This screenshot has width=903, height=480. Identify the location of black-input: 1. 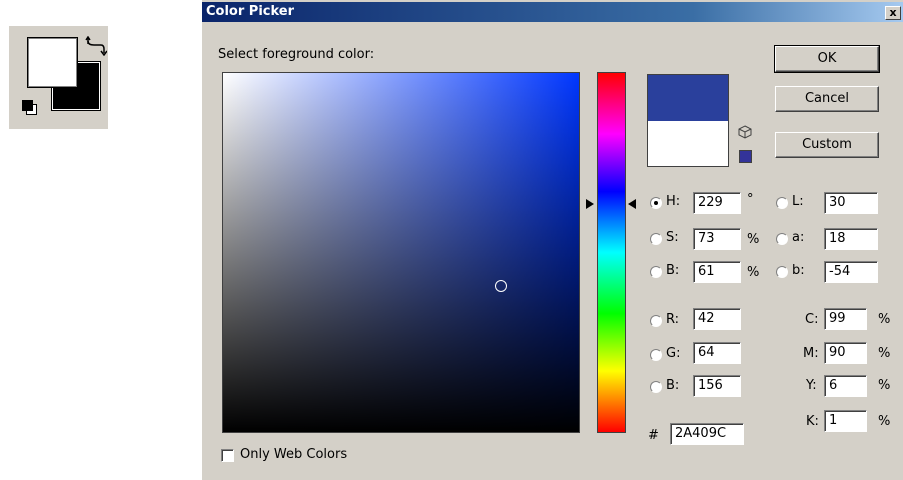
(845, 421).